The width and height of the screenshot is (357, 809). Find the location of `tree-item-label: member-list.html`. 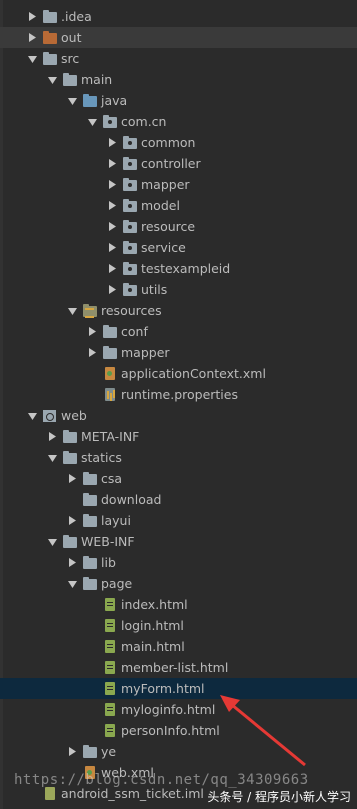

tree-item-label: member-list.html is located at coordinates (175, 667).